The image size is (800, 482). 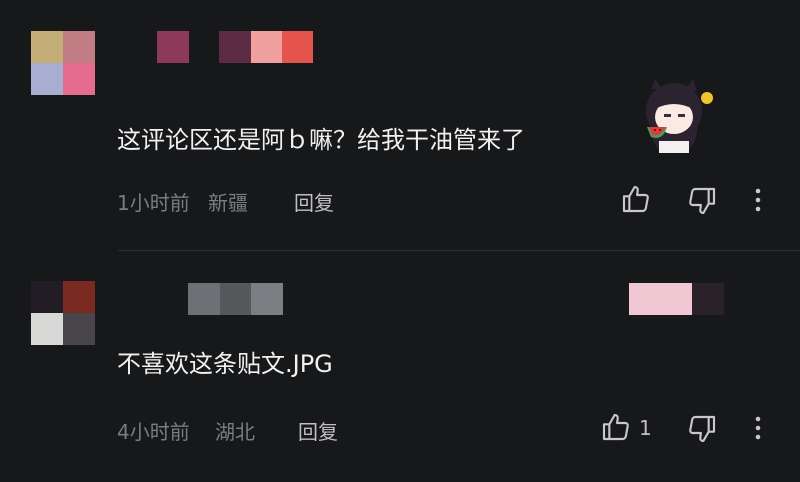 What do you see at coordinates (153, 432) in the screenshot?
I see `comment-time: 4小时前` at bounding box center [153, 432].